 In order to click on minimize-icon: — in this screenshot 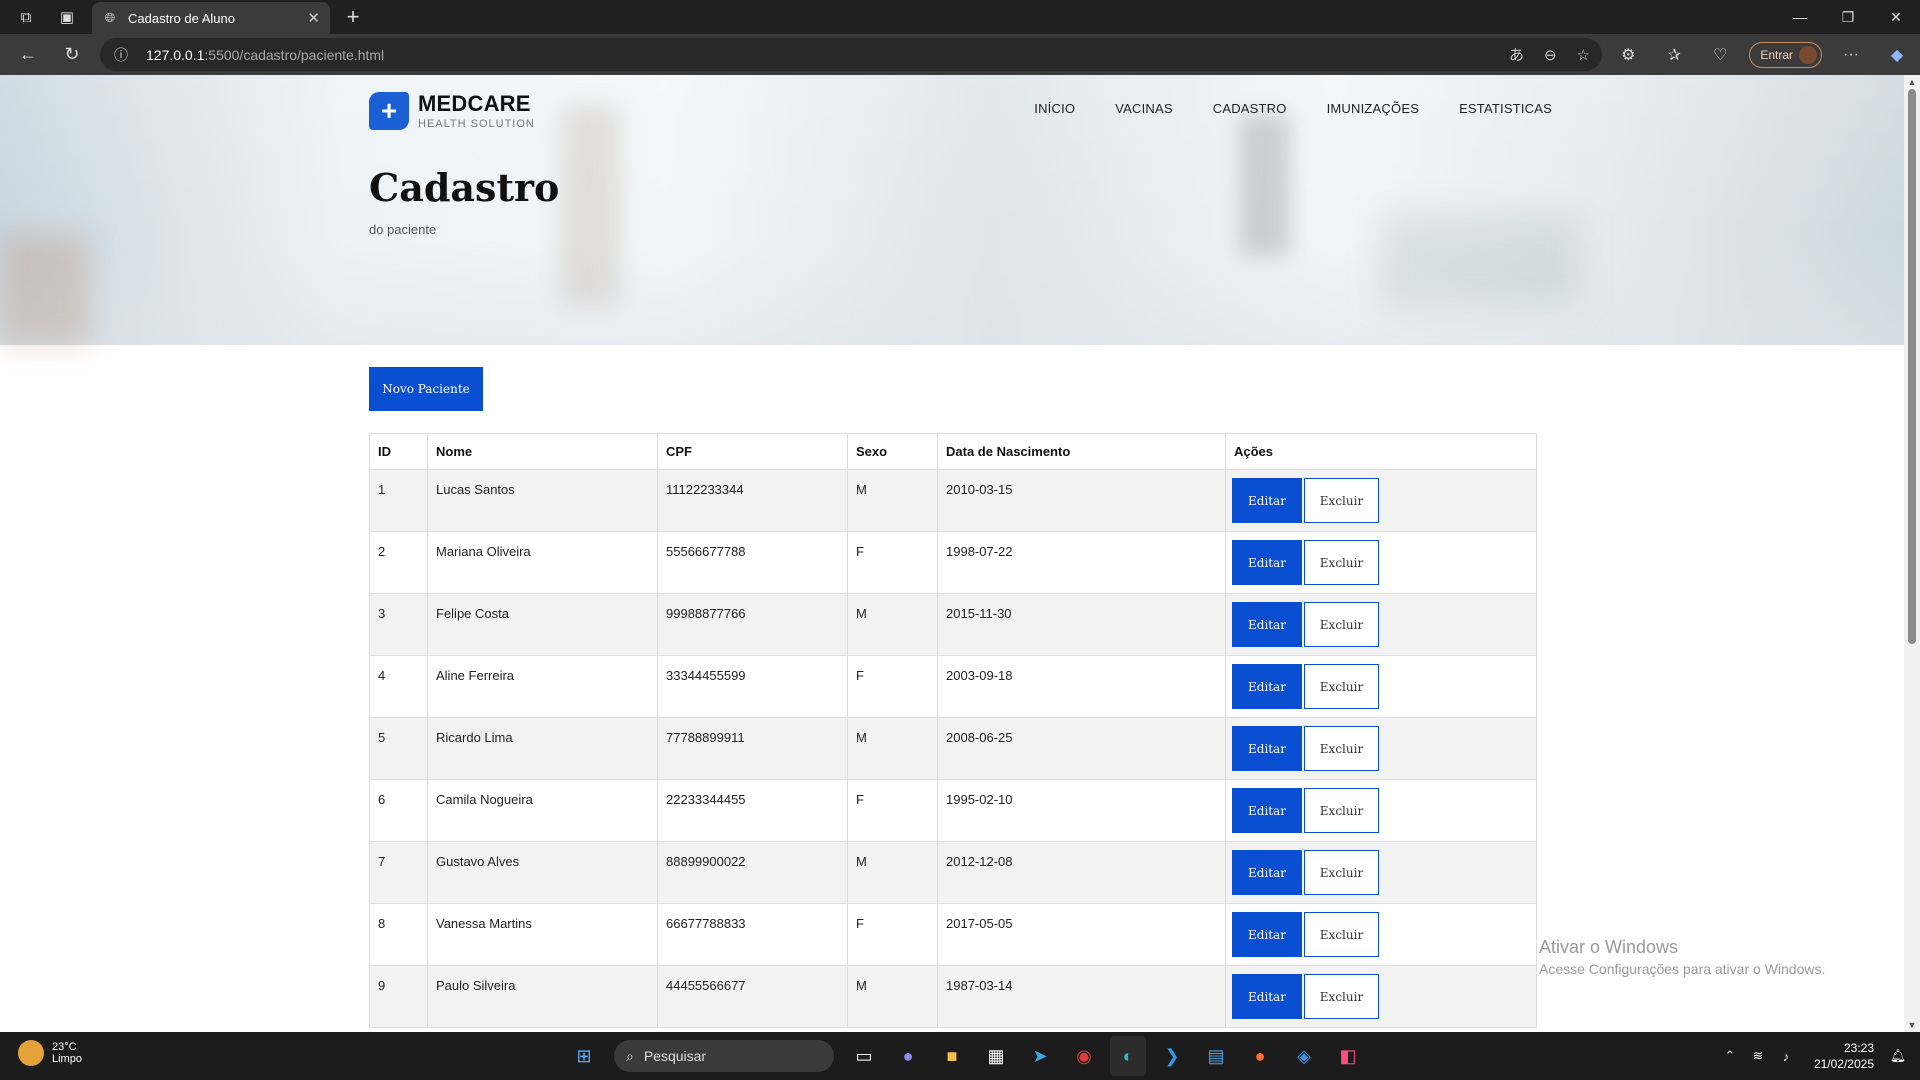, I will do `click(1800, 17)`.